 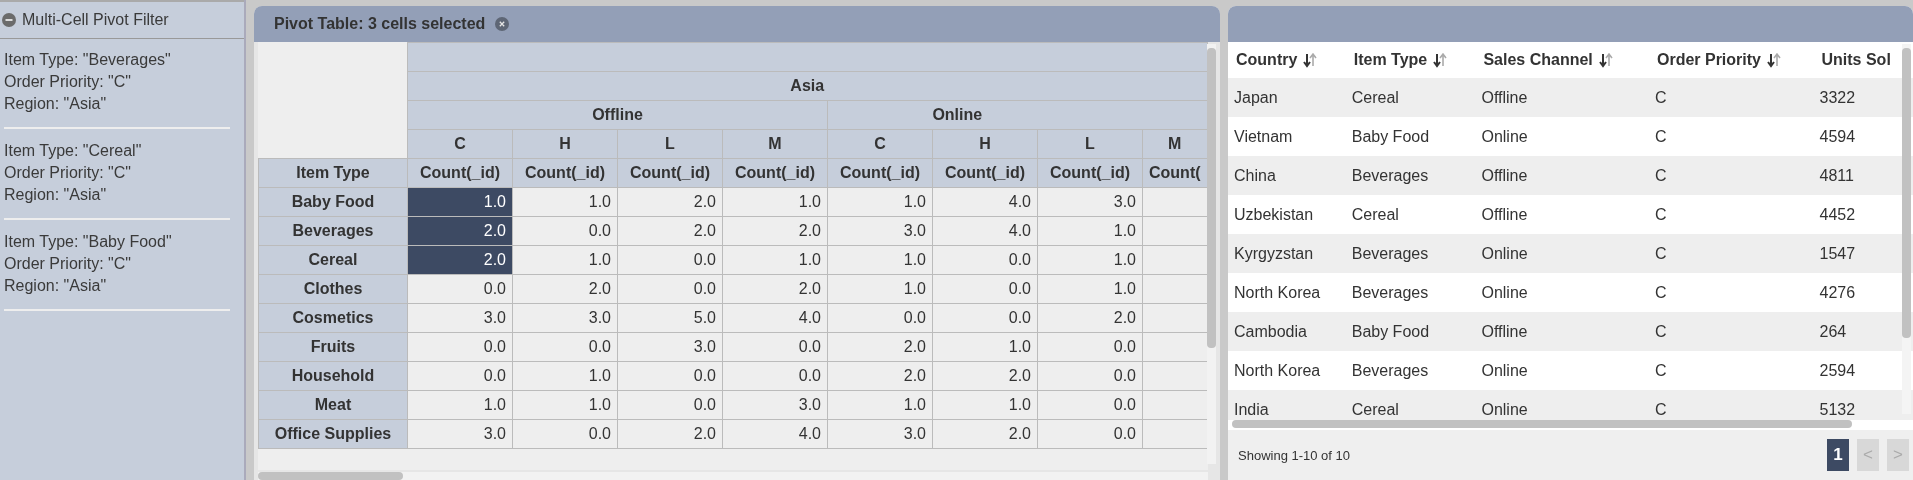 What do you see at coordinates (333, 347) in the screenshot?
I see `row-header: Fruits` at bounding box center [333, 347].